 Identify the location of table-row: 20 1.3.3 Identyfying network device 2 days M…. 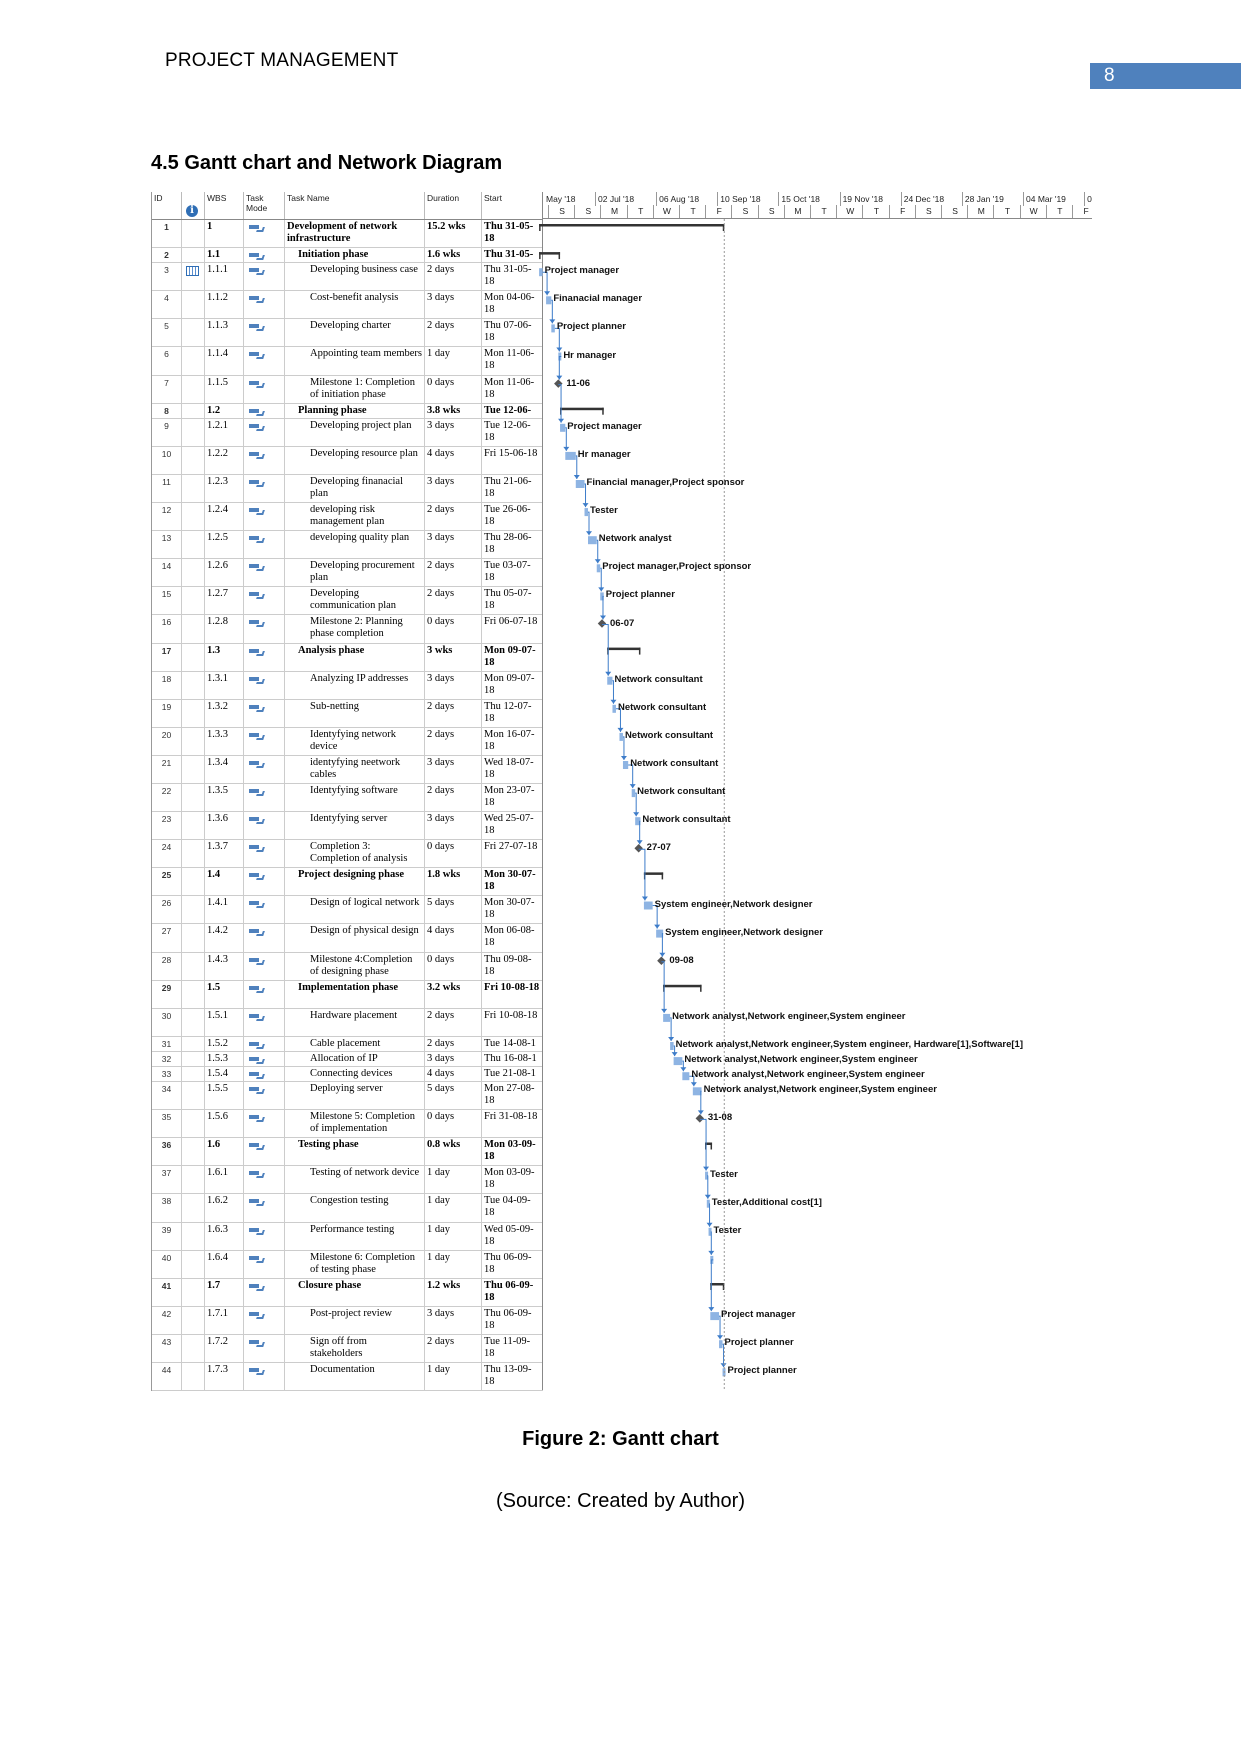
(347, 741).